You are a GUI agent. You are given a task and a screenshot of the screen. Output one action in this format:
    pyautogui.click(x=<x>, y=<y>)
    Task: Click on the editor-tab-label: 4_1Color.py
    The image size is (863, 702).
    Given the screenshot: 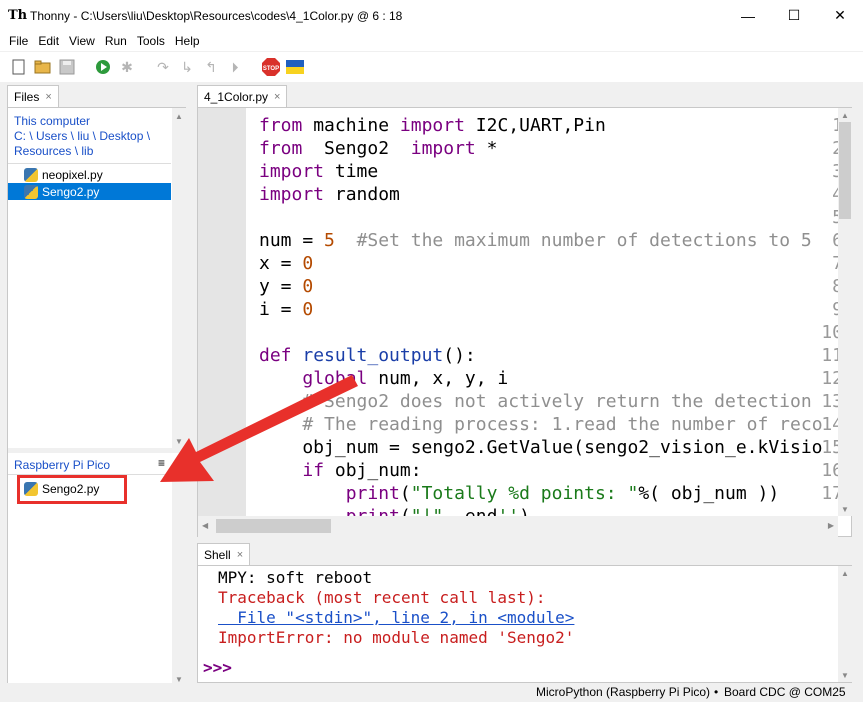 What is the action you would take?
    pyautogui.click(x=236, y=96)
    